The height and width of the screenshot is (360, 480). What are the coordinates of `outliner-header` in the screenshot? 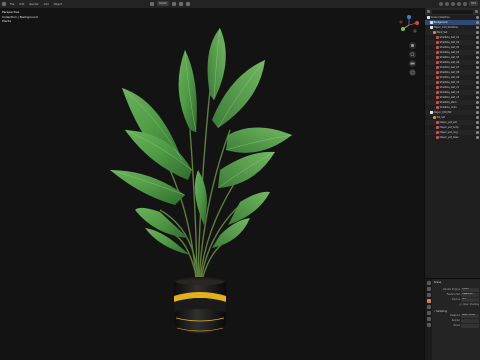 It's located at (452, 11).